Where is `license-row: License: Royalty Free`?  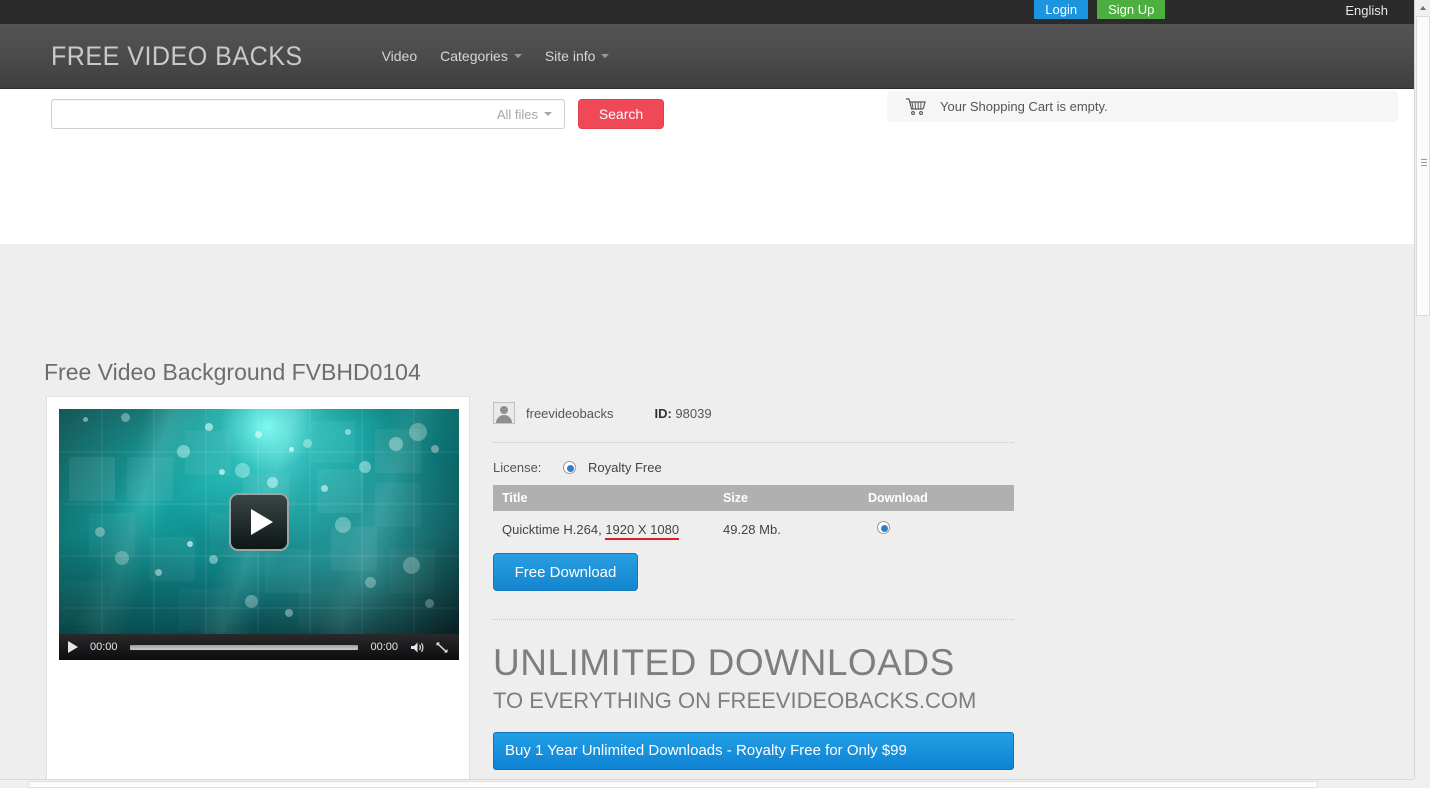 license-row: License: Royalty Free is located at coordinates (753, 463).